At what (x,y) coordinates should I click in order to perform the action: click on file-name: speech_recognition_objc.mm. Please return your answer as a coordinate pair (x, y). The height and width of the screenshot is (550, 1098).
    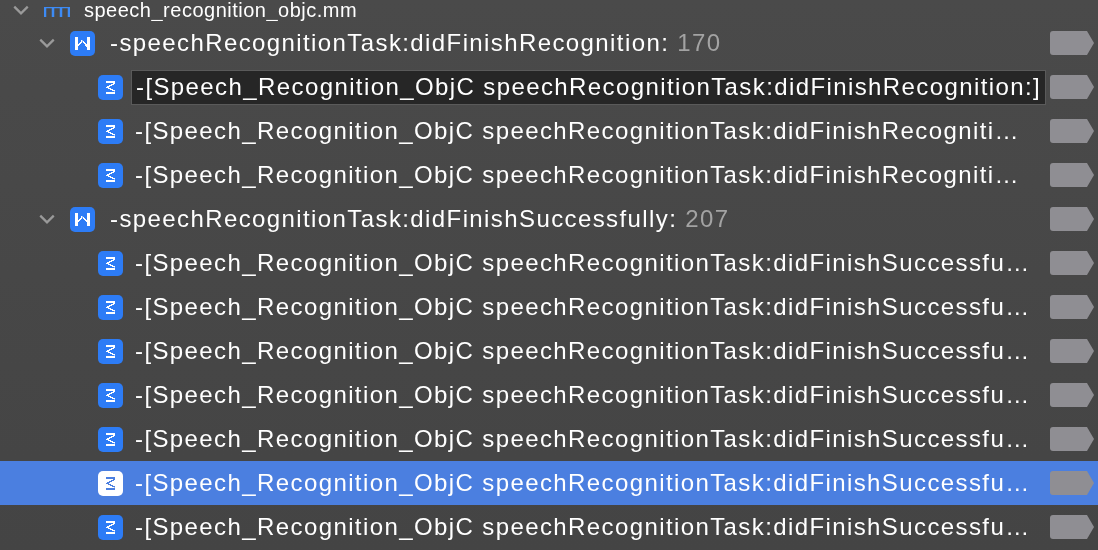
    Looking at the image, I should click on (221, 10).